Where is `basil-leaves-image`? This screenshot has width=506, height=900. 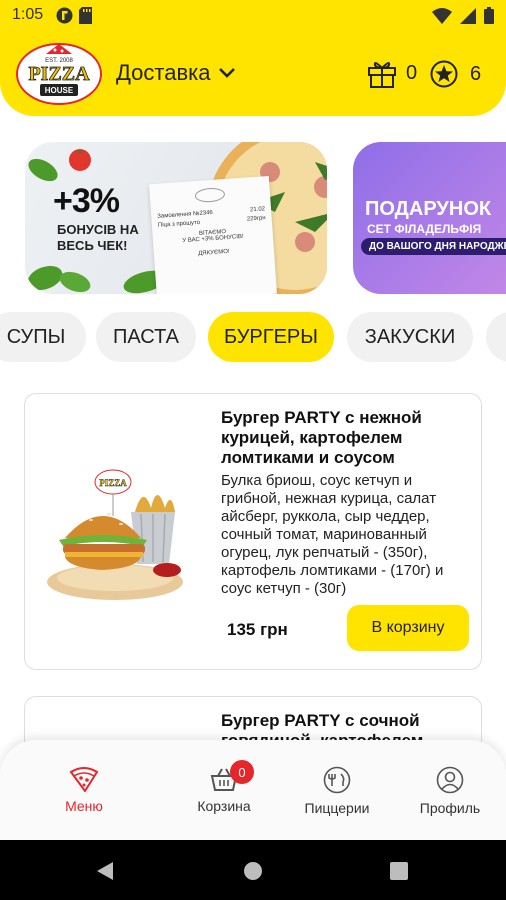
basil-leaves-image is located at coordinates (59, 279).